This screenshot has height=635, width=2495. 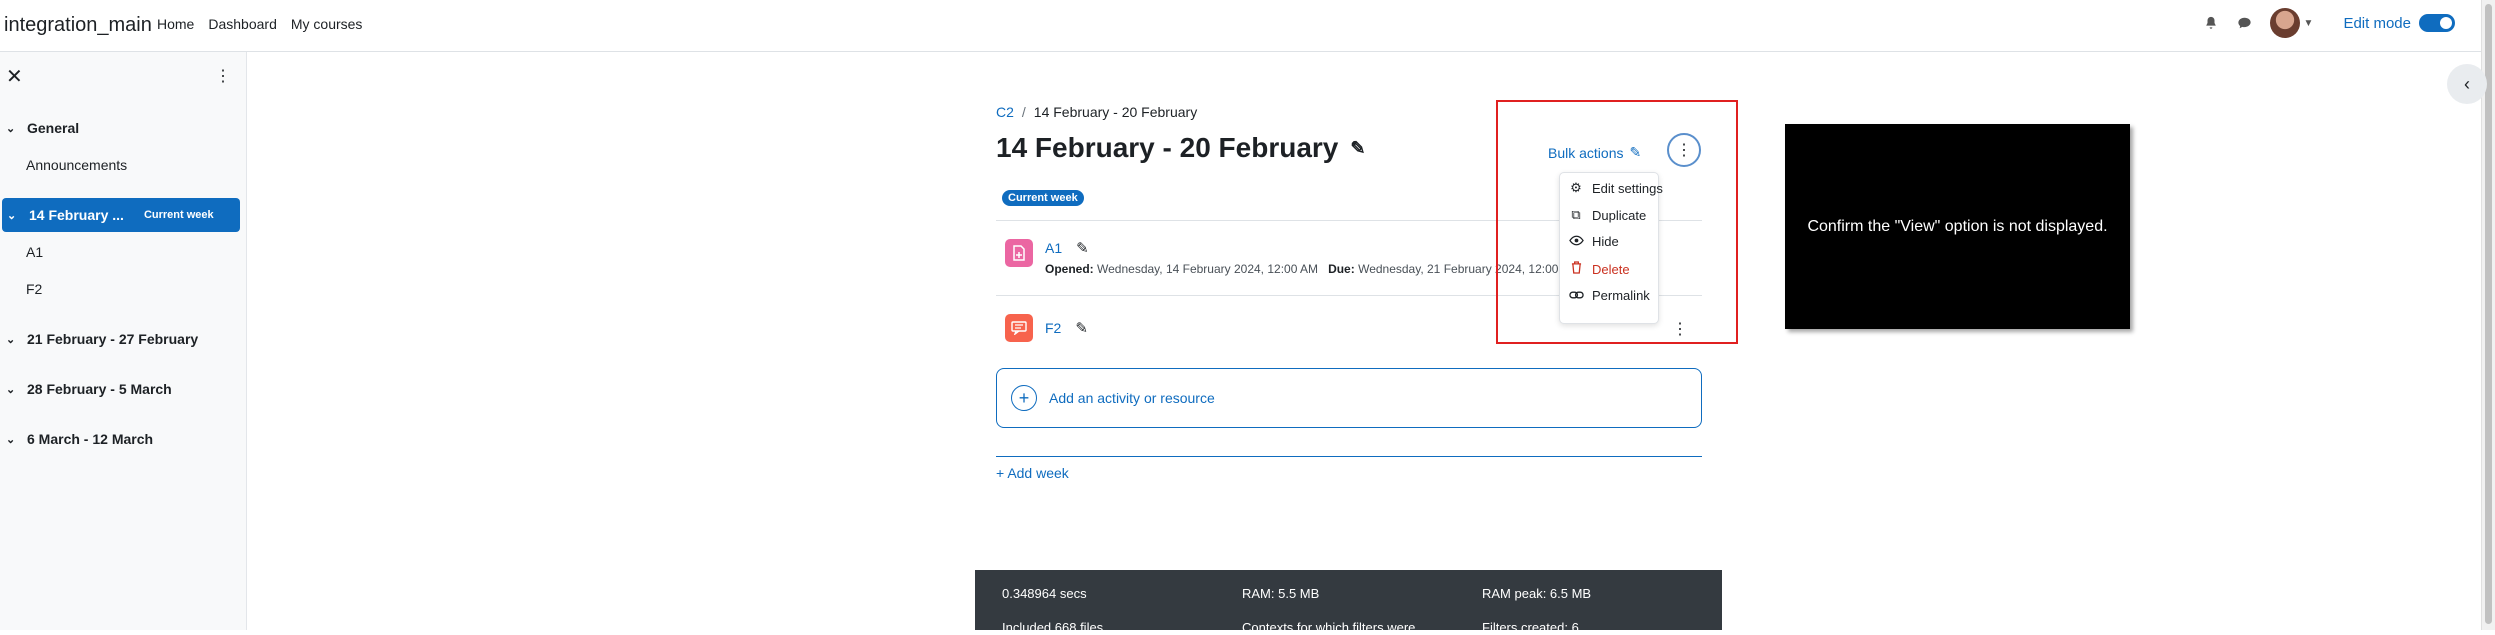 I want to click on sidebar-section-title: 28 February - 5 March, so click(x=99, y=389).